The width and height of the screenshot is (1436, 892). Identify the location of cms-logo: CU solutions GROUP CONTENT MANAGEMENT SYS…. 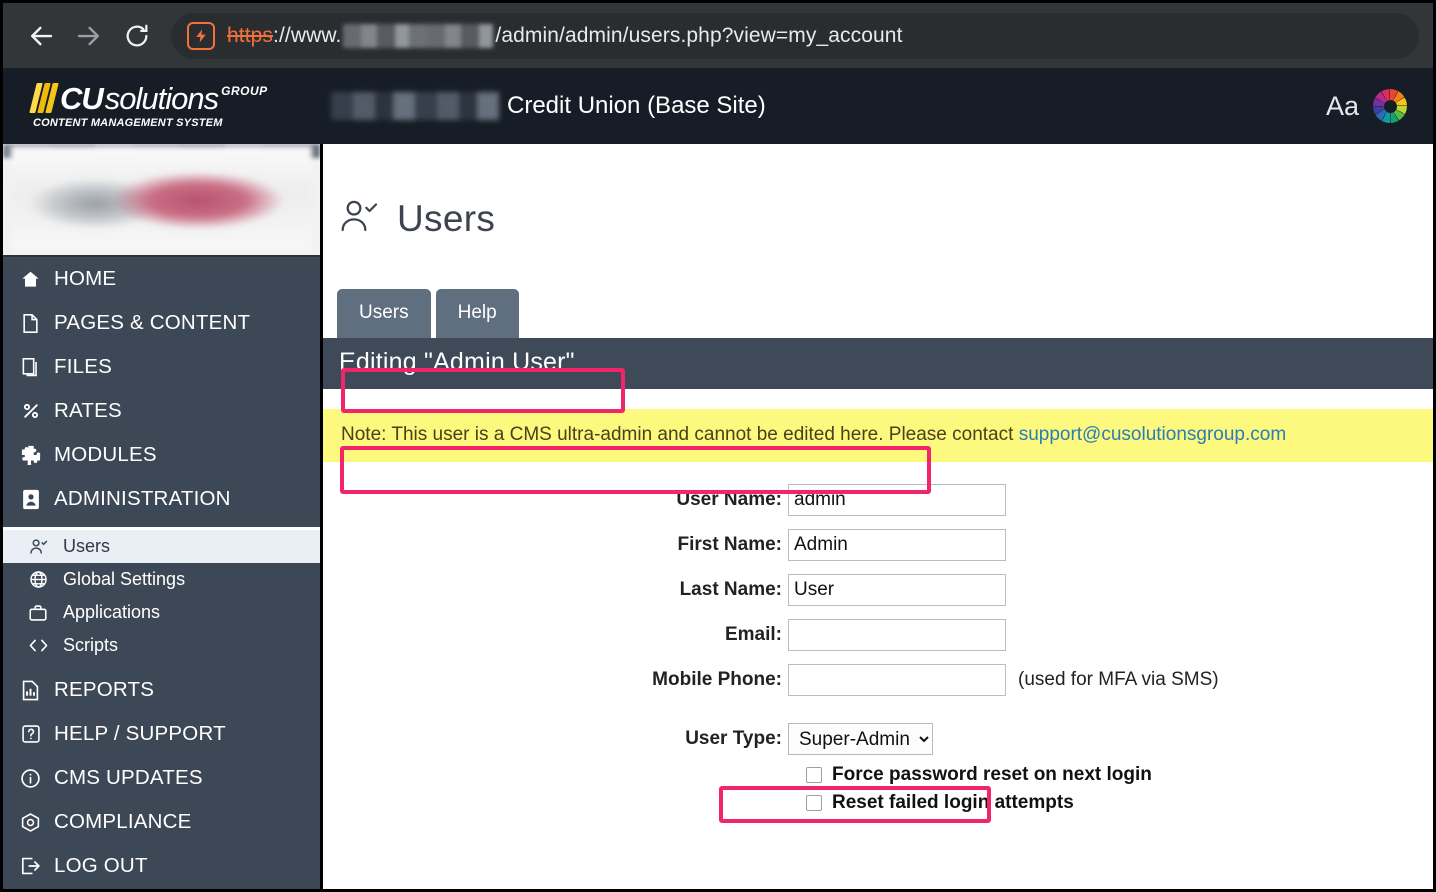
(147, 106).